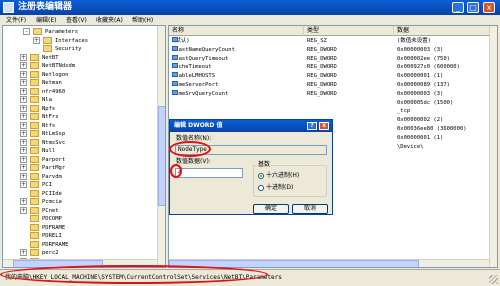  I want to click on maximize-button: □, so click(473, 7).